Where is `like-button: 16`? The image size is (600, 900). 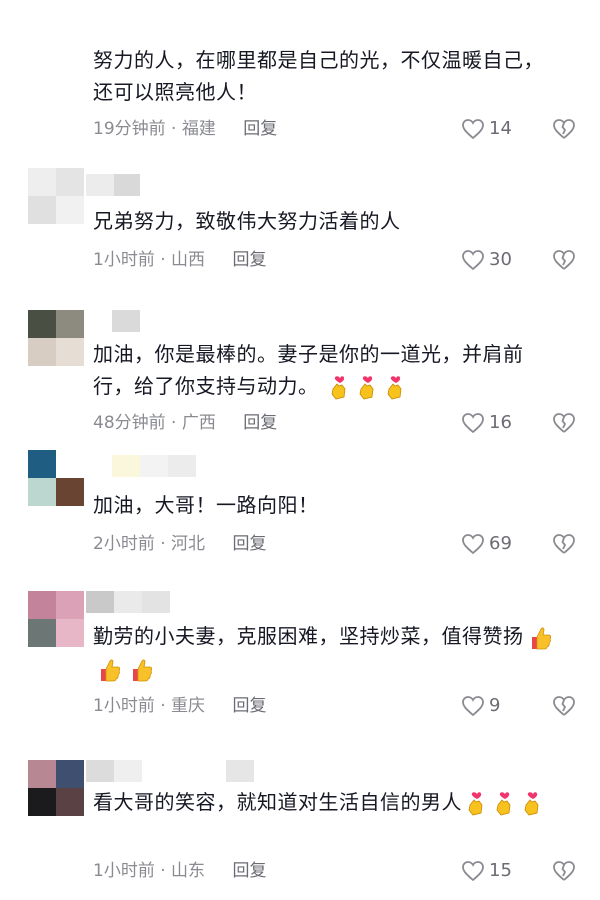
like-button: 16 is located at coordinates (486, 423).